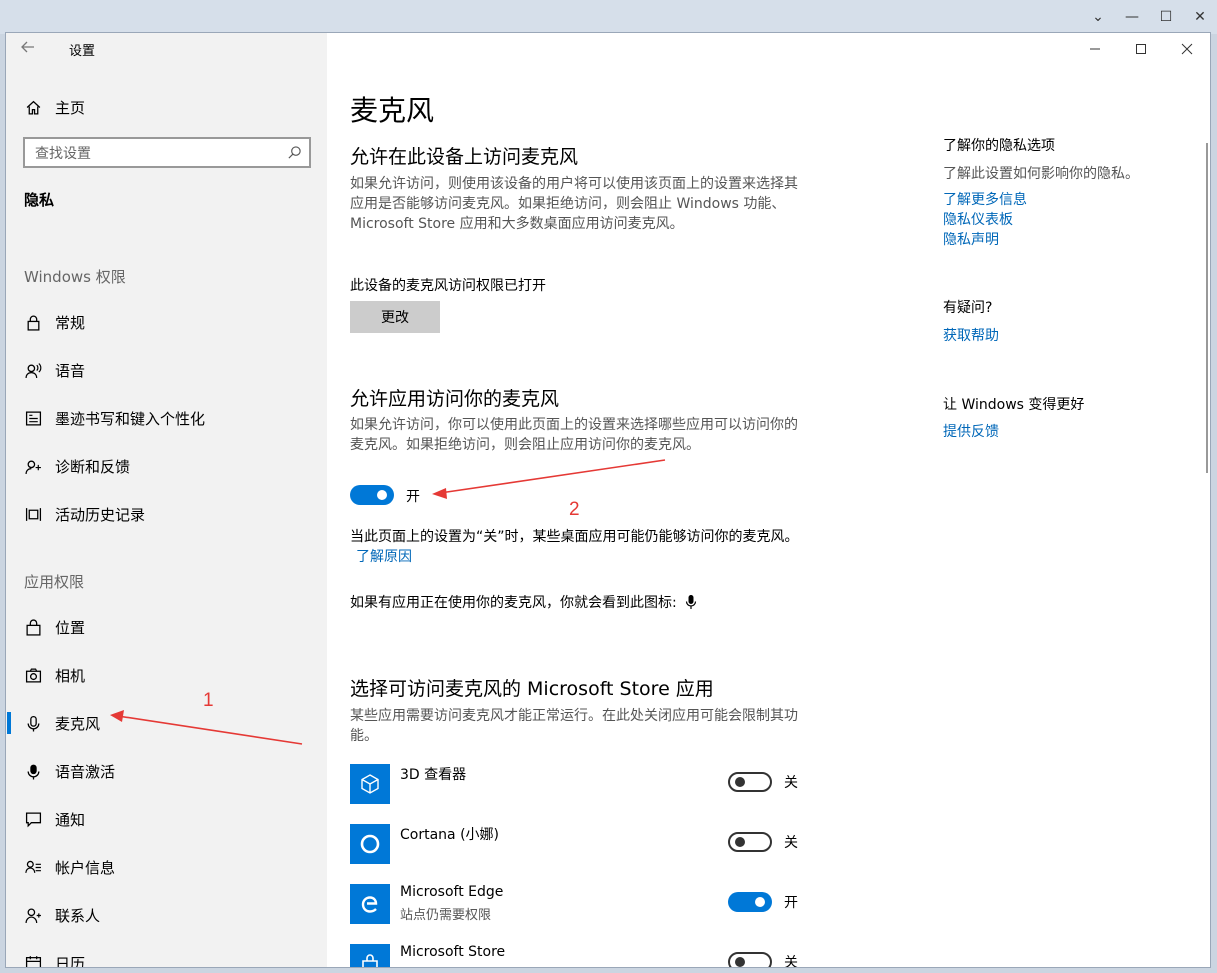 Image resolution: width=1217 pixels, height=973 pixels. Describe the element at coordinates (750, 959) in the screenshot. I see `app-toggle-store` at that location.